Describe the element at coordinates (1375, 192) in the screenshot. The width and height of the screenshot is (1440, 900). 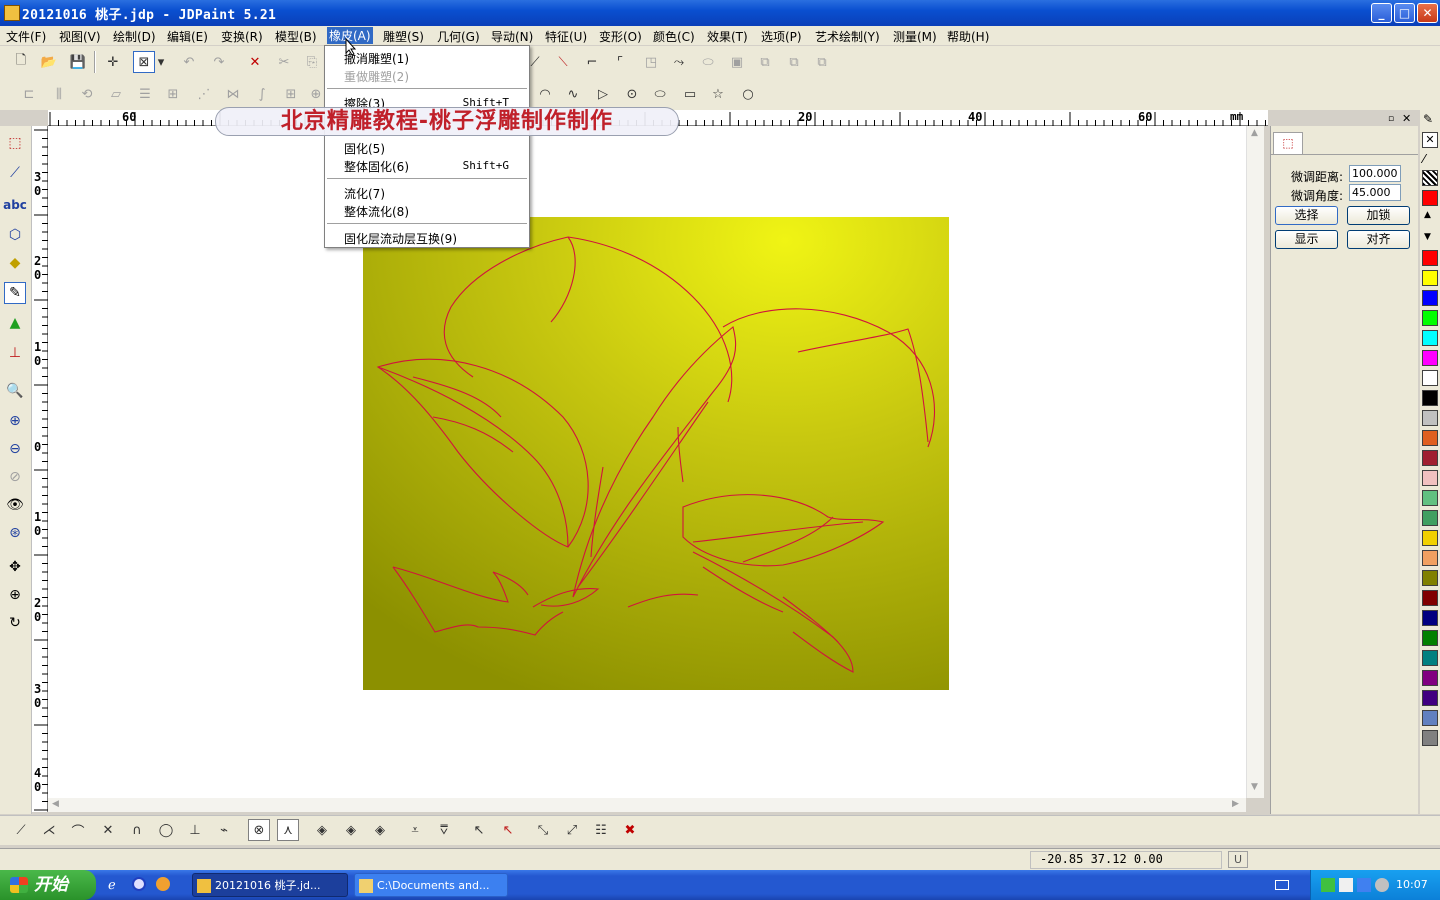
I see `fine-angle-input` at that location.